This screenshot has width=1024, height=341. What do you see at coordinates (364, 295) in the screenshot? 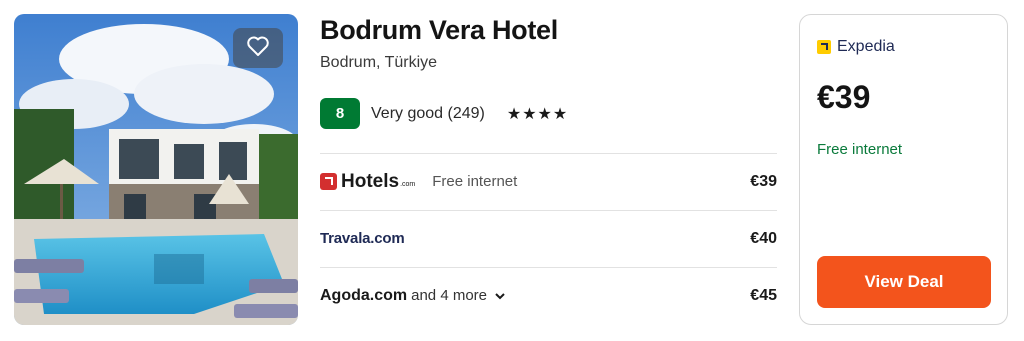
I see `provider-agoda: Agoda.com` at bounding box center [364, 295].